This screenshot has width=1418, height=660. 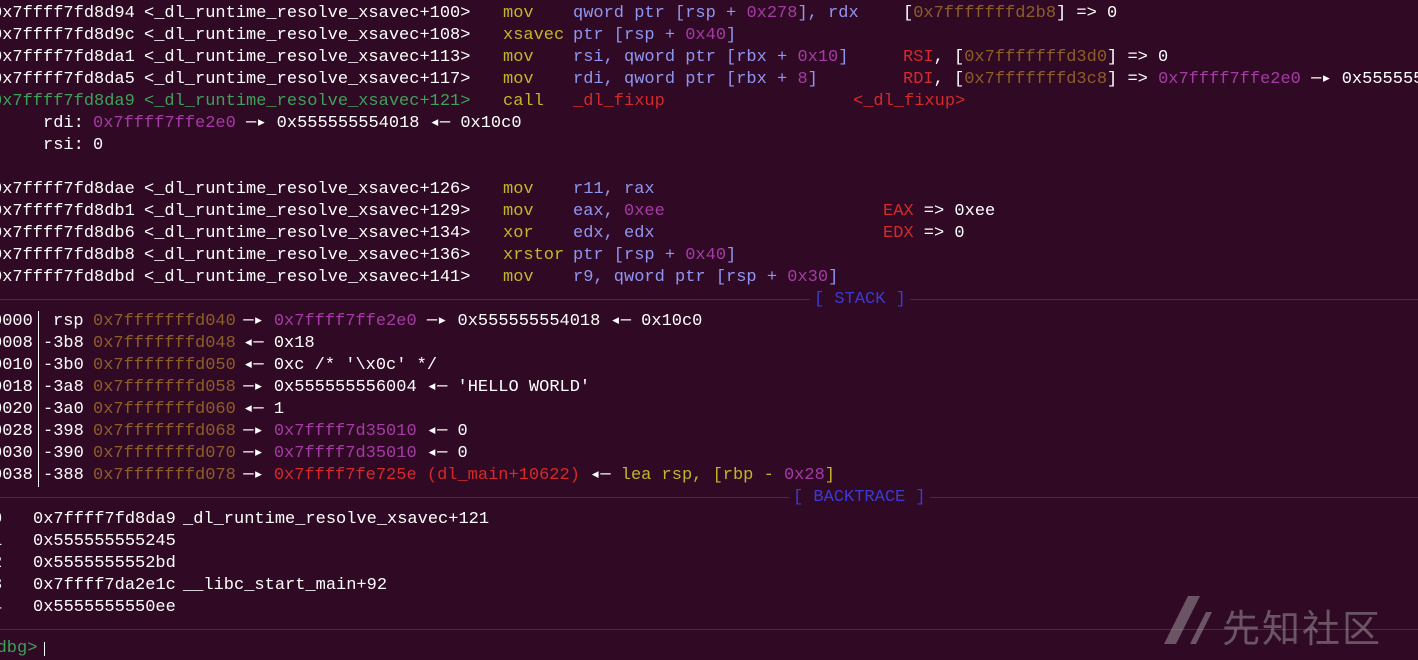 What do you see at coordinates (949, 57) in the screenshot?
I see `instruction-comment-part: , [` at bounding box center [949, 57].